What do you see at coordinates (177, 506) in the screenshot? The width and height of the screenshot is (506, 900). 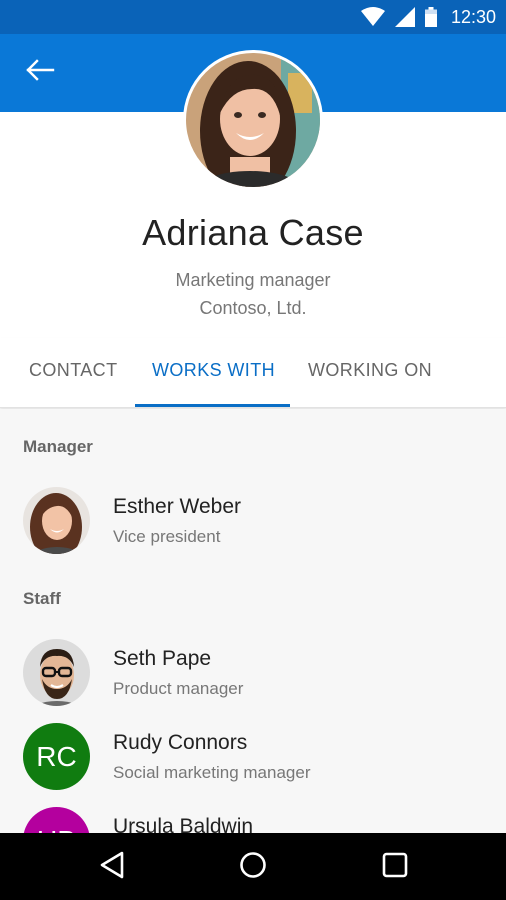 I see `person-name: Esther Weber` at bounding box center [177, 506].